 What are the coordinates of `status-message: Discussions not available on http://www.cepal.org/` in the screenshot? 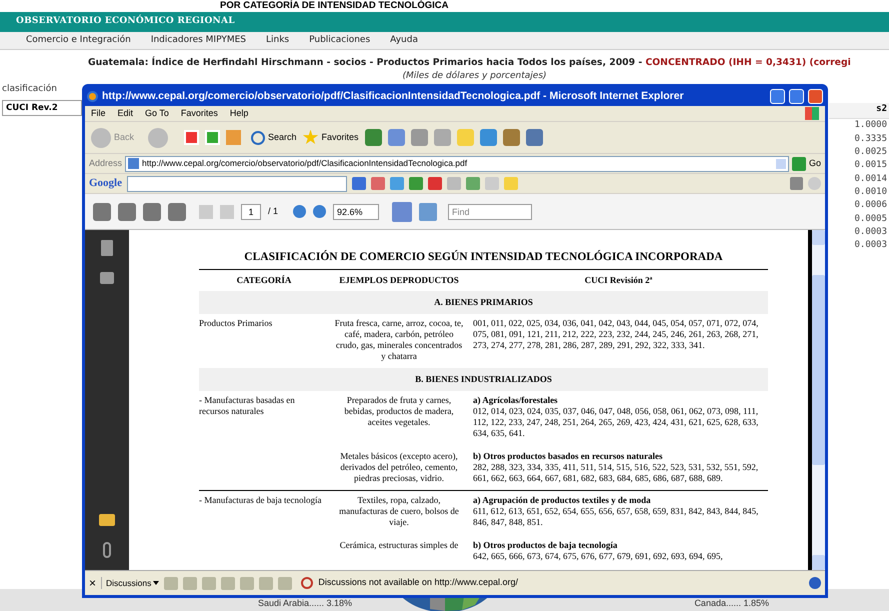 It's located at (418, 583).